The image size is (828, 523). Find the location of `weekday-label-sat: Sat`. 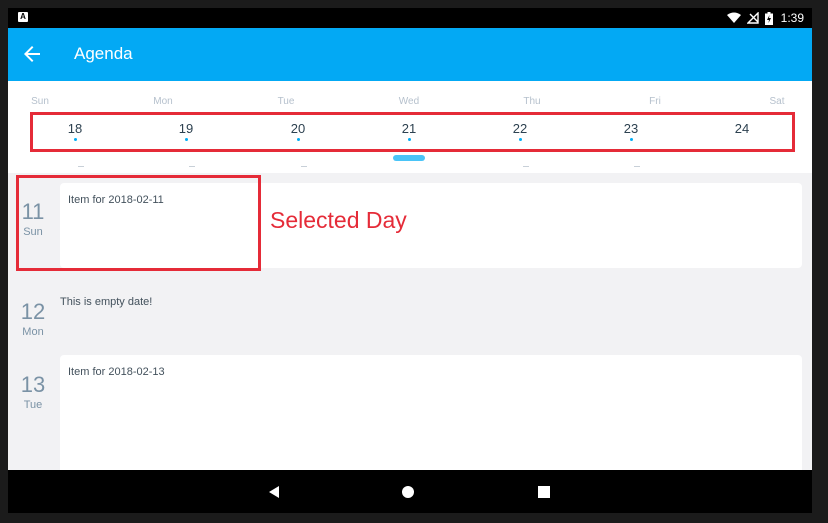

weekday-label-sat: Sat is located at coordinates (777, 101).